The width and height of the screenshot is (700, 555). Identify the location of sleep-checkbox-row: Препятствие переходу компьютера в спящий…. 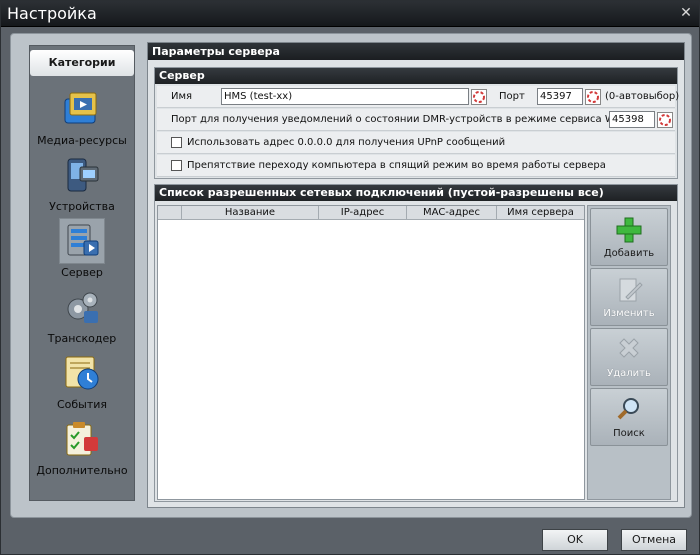
(416, 166).